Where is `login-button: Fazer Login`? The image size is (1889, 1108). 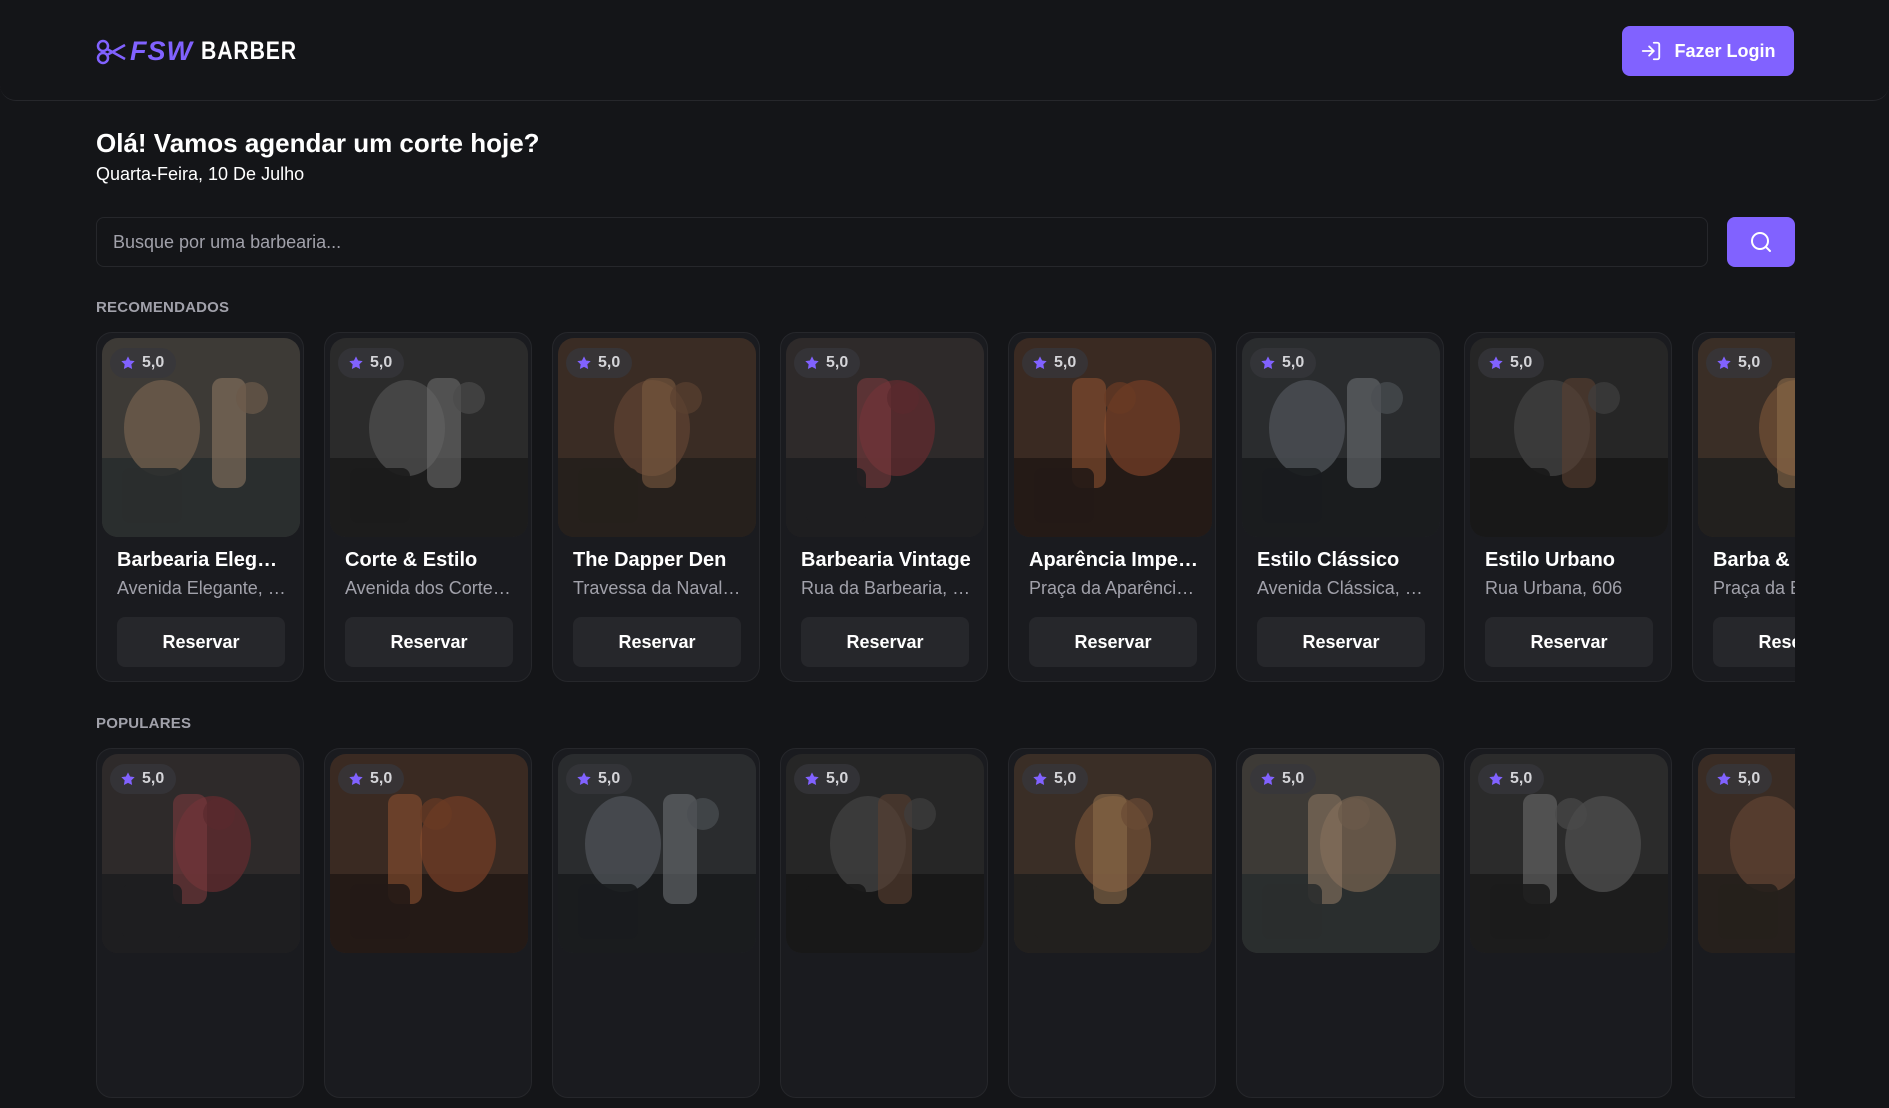
login-button: Fazer Login is located at coordinates (1708, 51).